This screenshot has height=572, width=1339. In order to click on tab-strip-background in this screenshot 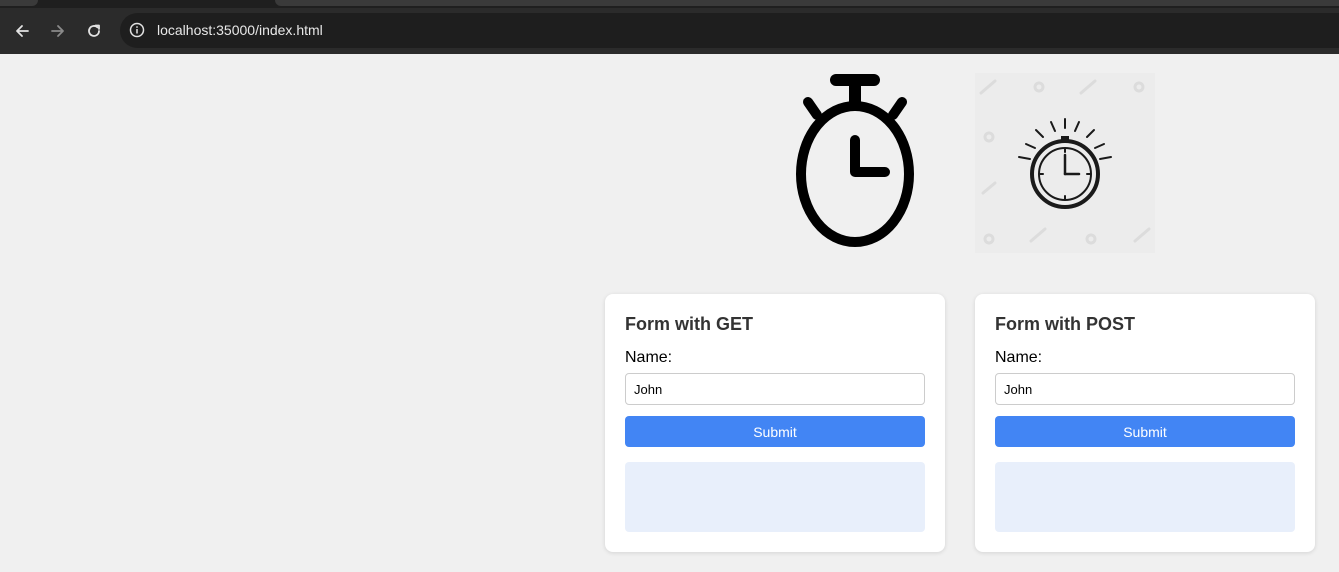, I will do `click(807, 3)`.